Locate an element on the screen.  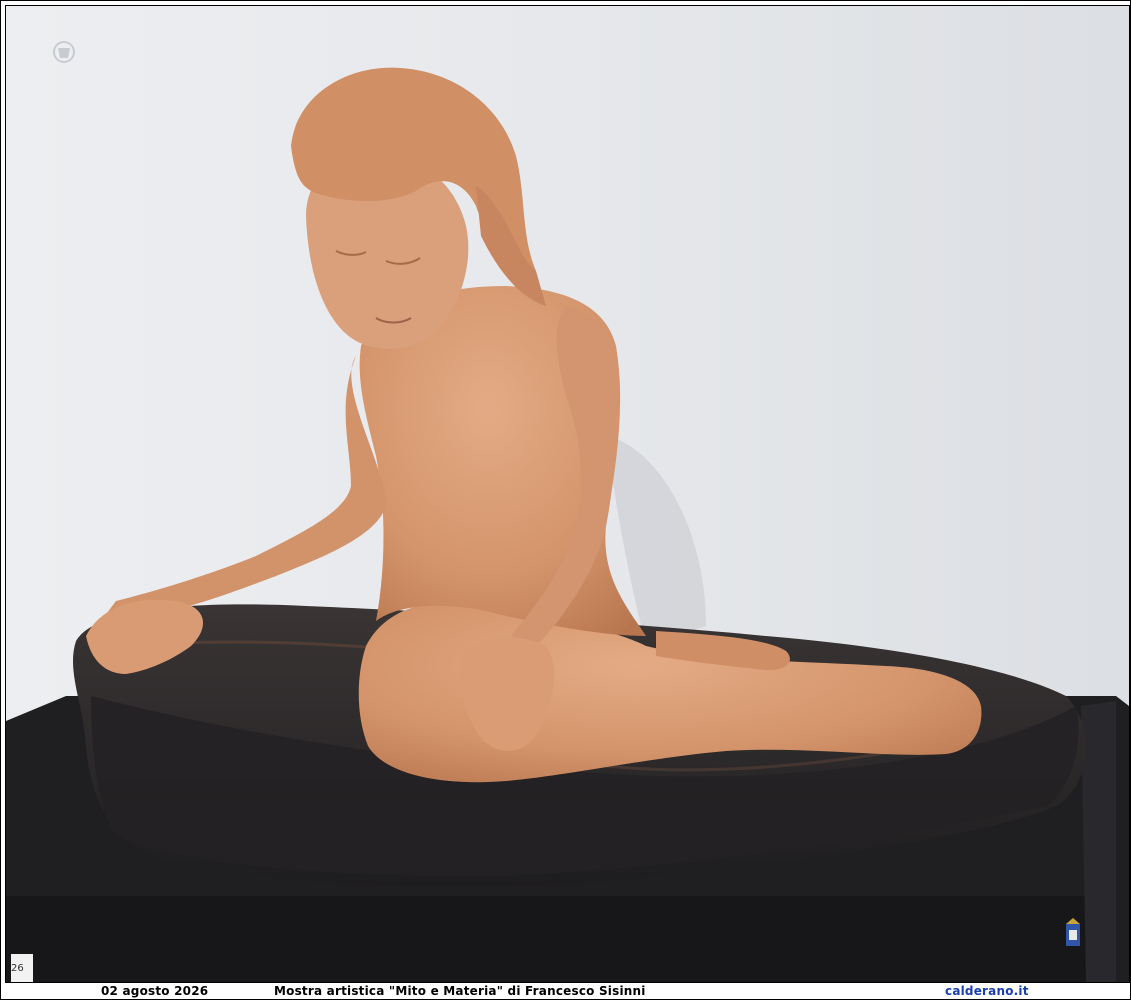
site-link: calderano.it is located at coordinates (987, 991).